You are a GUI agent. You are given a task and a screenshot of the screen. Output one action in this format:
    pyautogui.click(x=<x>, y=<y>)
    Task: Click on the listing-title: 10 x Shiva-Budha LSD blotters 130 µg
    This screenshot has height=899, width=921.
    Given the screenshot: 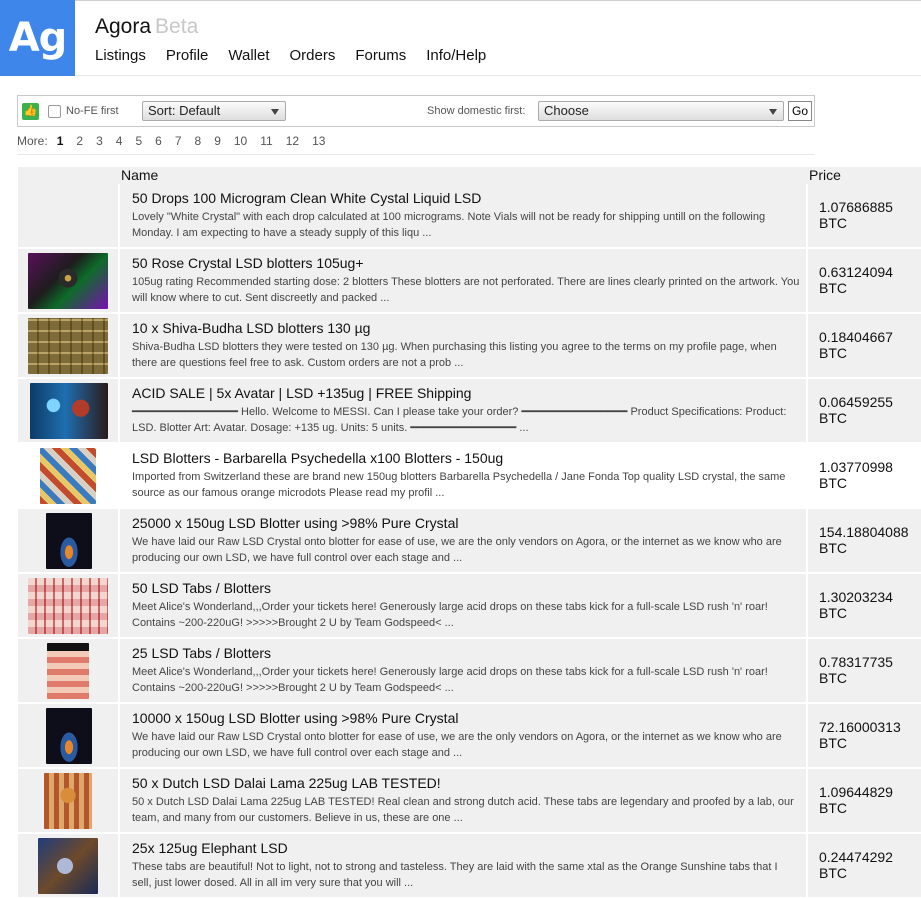 What is the action you would take?
    pyautogui.click(x=251, y=328)
    